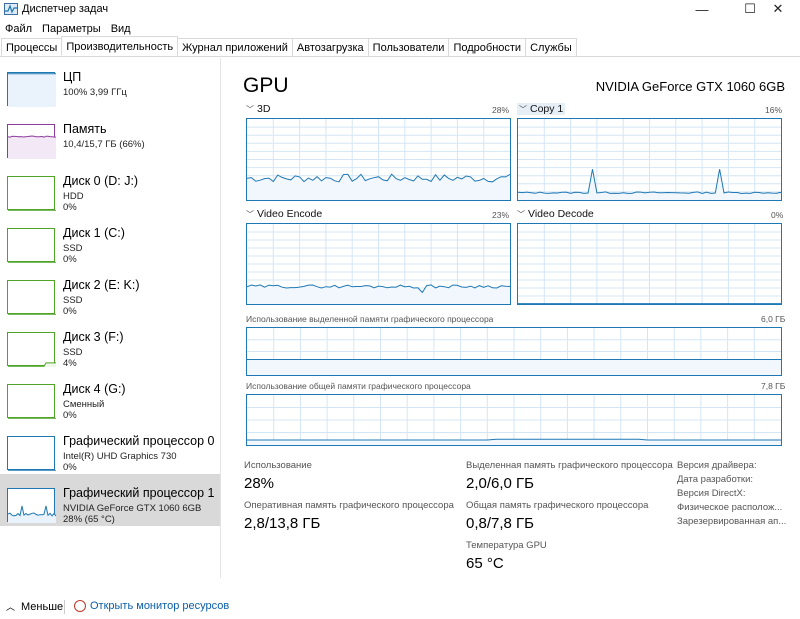  I want to click on fewer-details-button: ︿ Меньше, so click(34, 606).